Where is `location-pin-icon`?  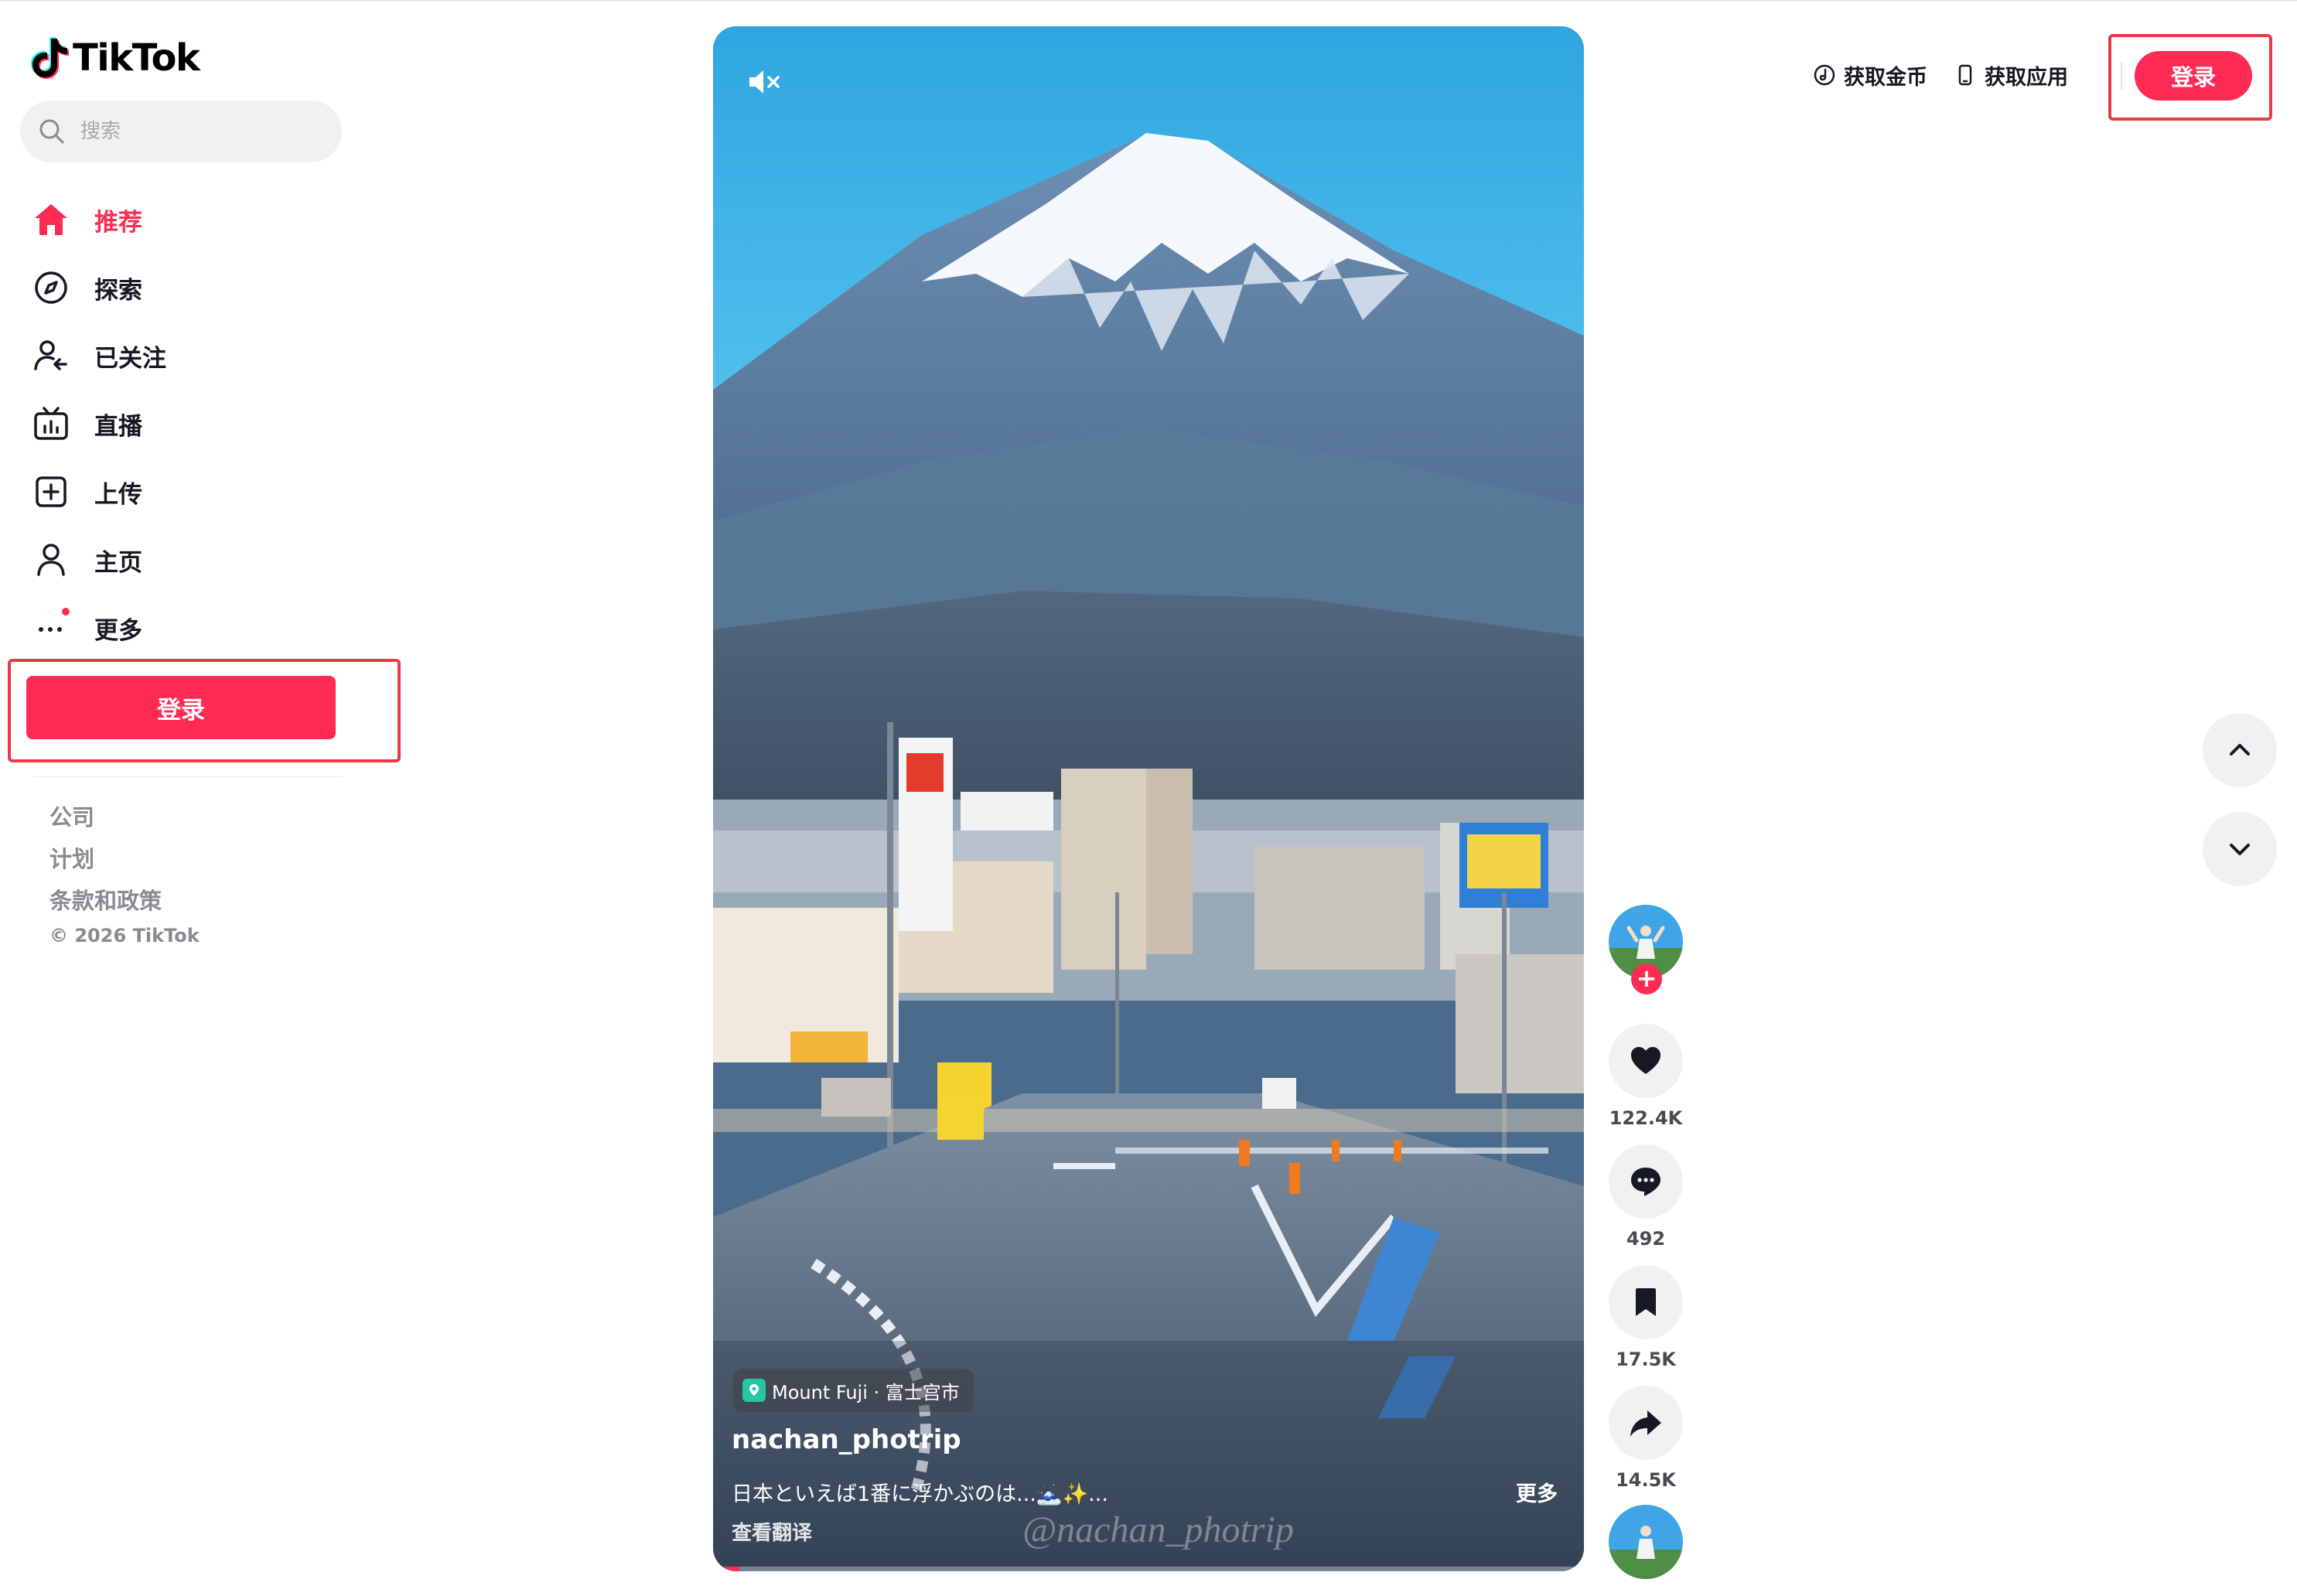 location-pin-icon is located at coordinates (754, 1390).